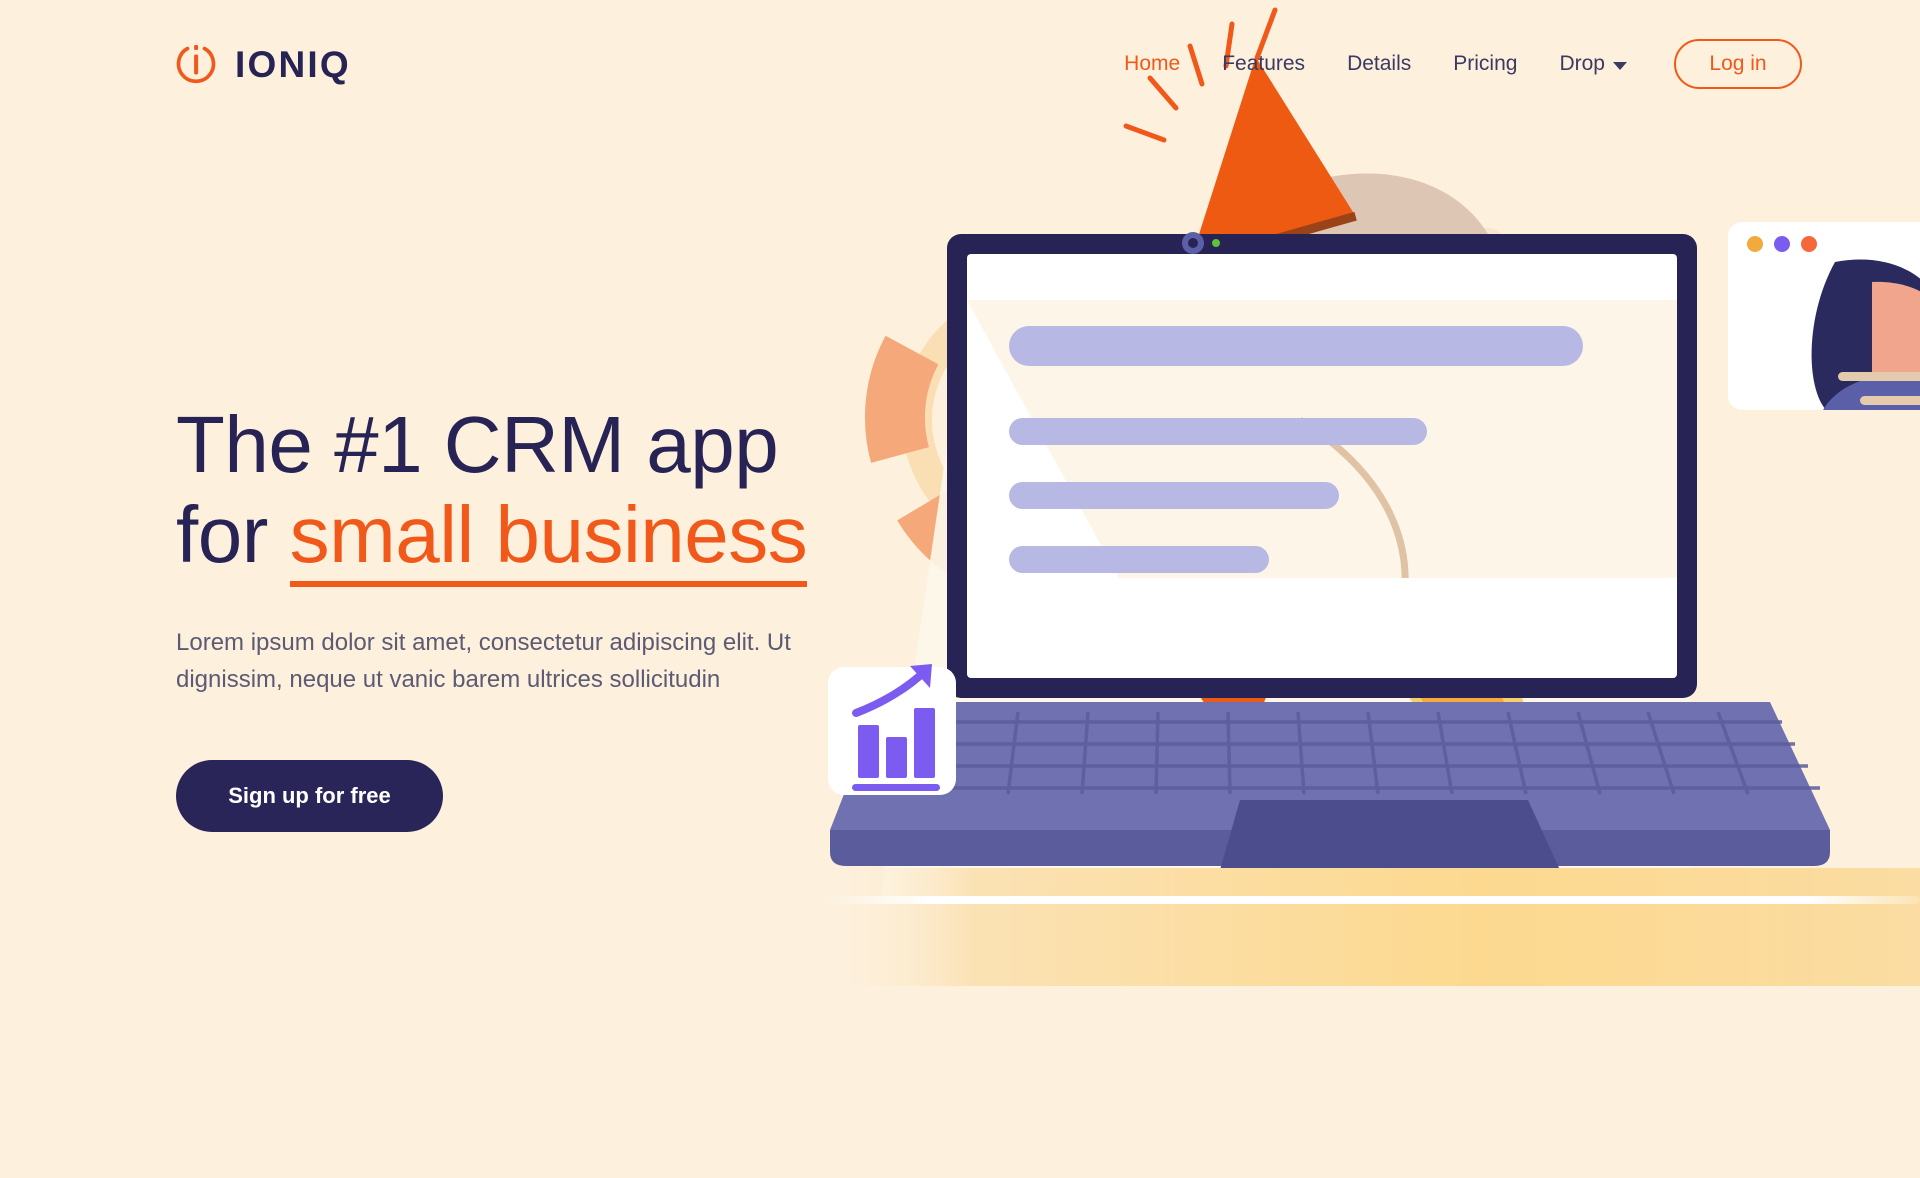  Describe the element at coordinates (1809, 244) in the screenshot. I see `window-dot-orange` at that location.